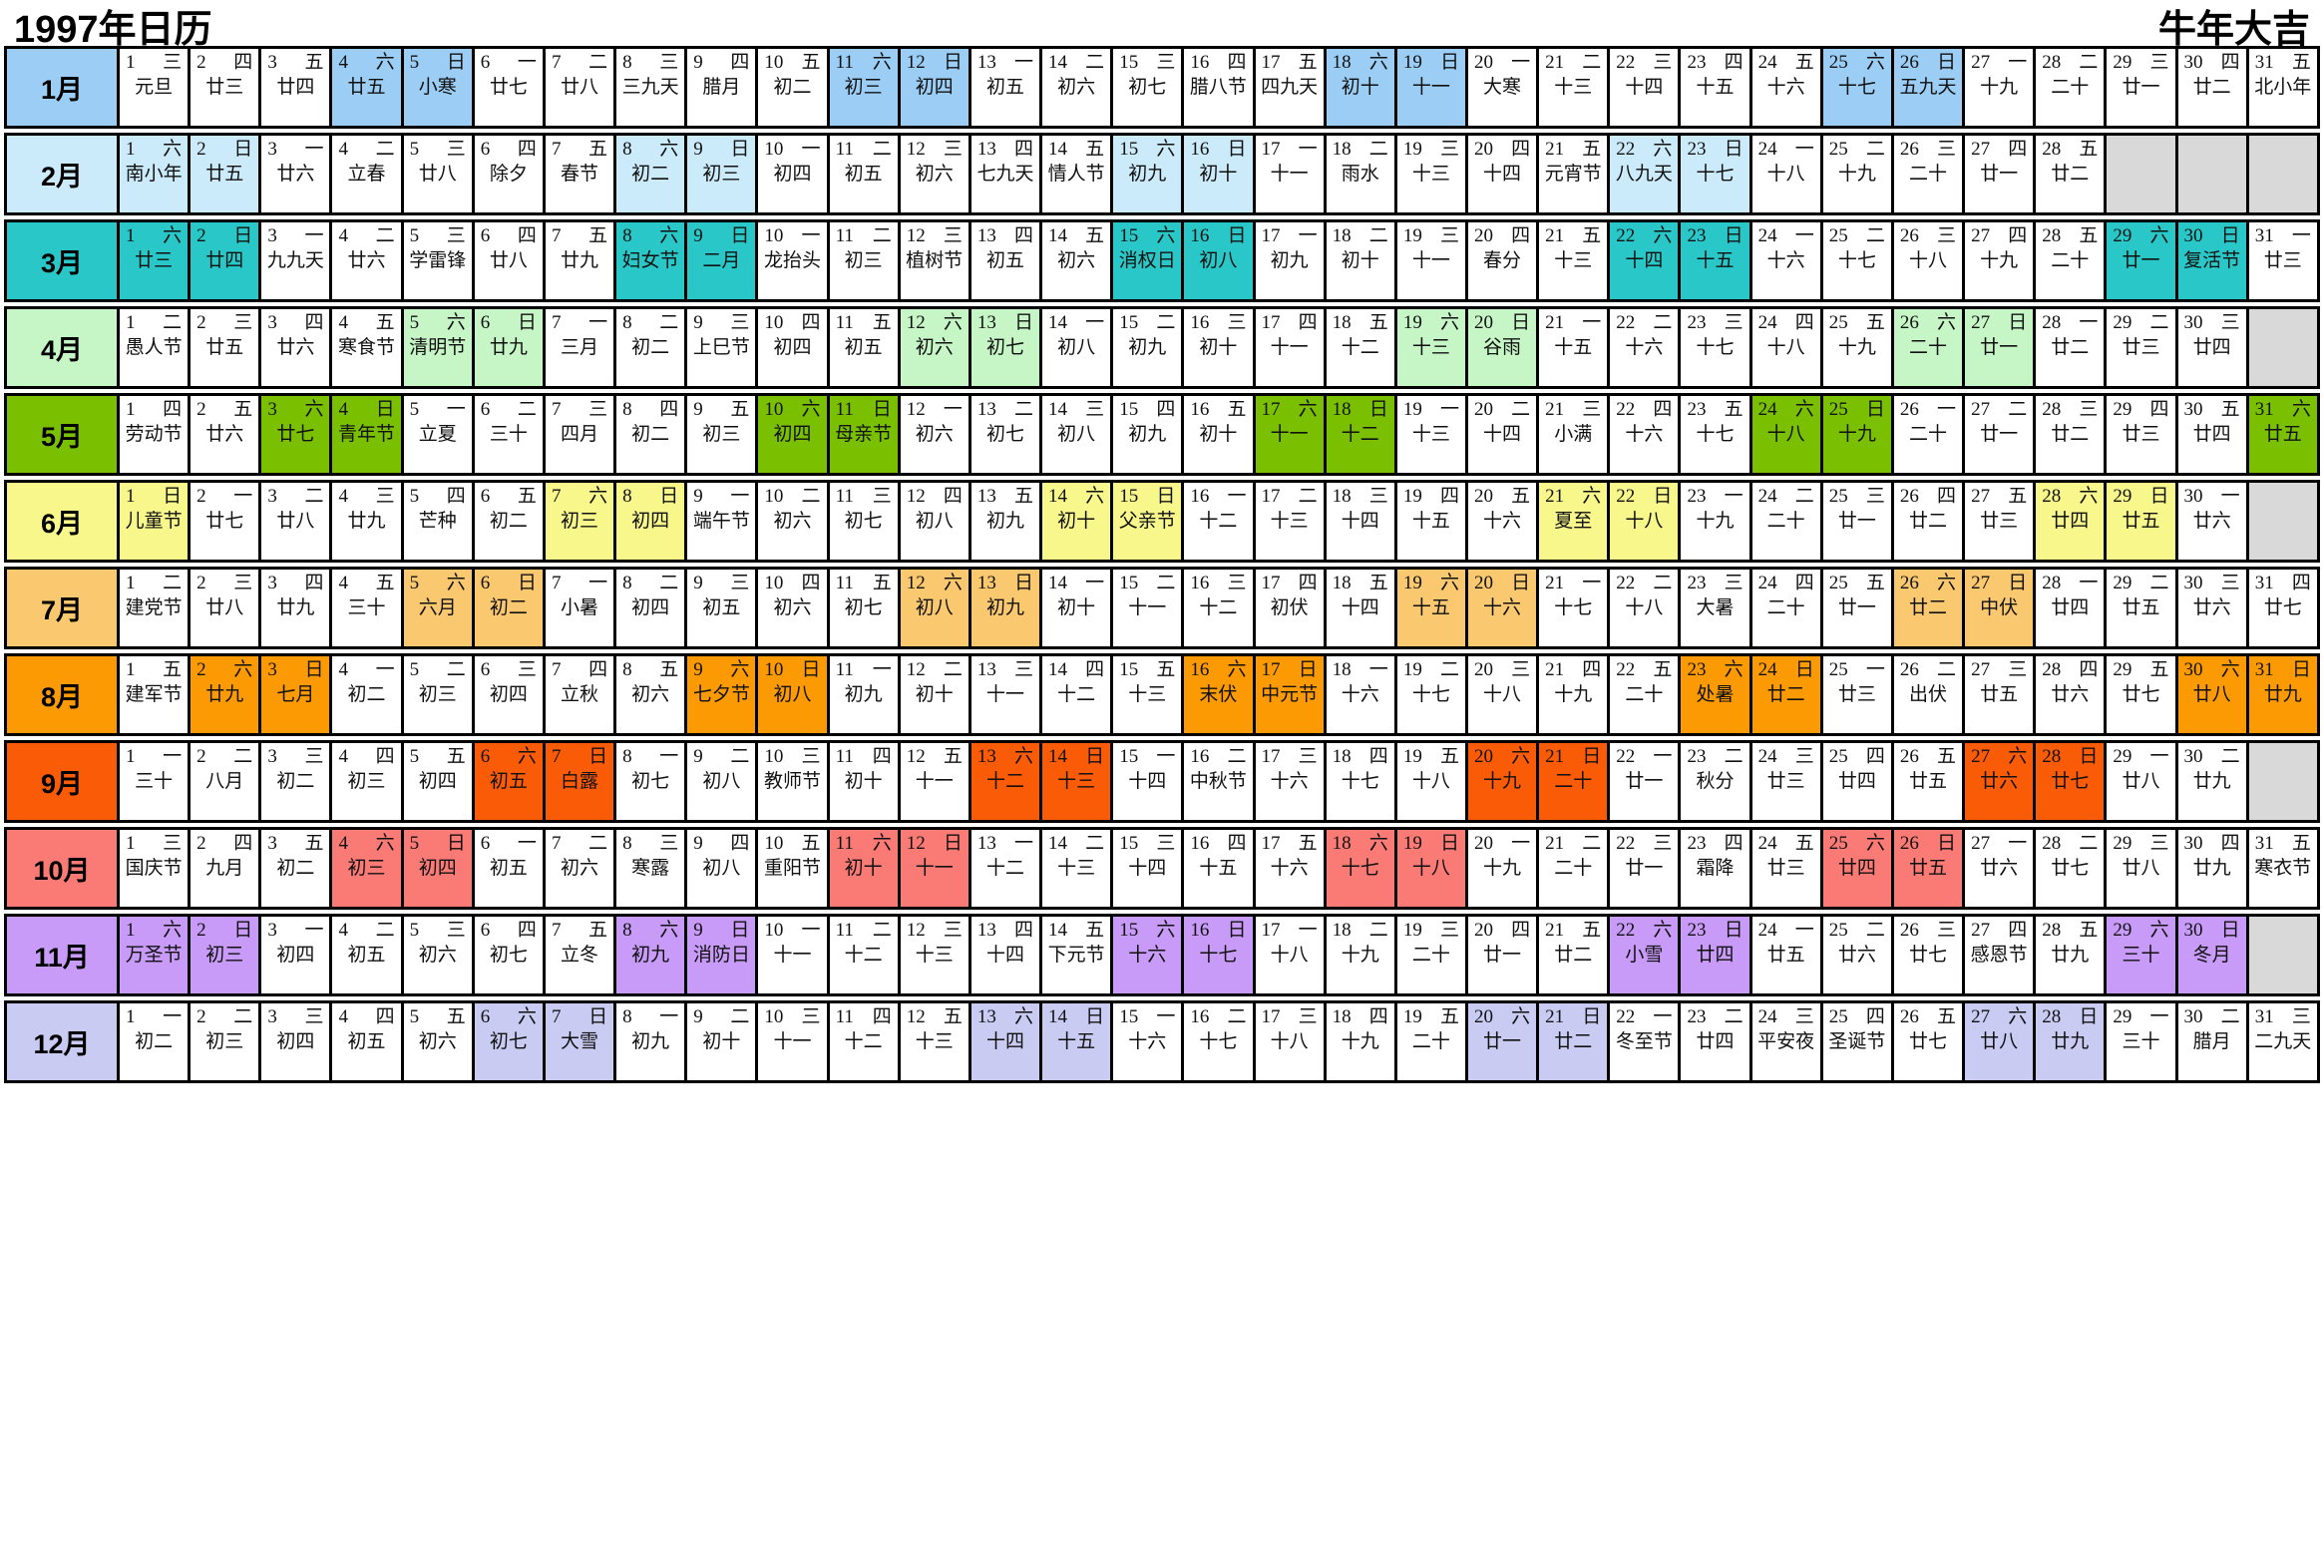  I want to click on day-cell: 11 四十二, so click(865, 1042).